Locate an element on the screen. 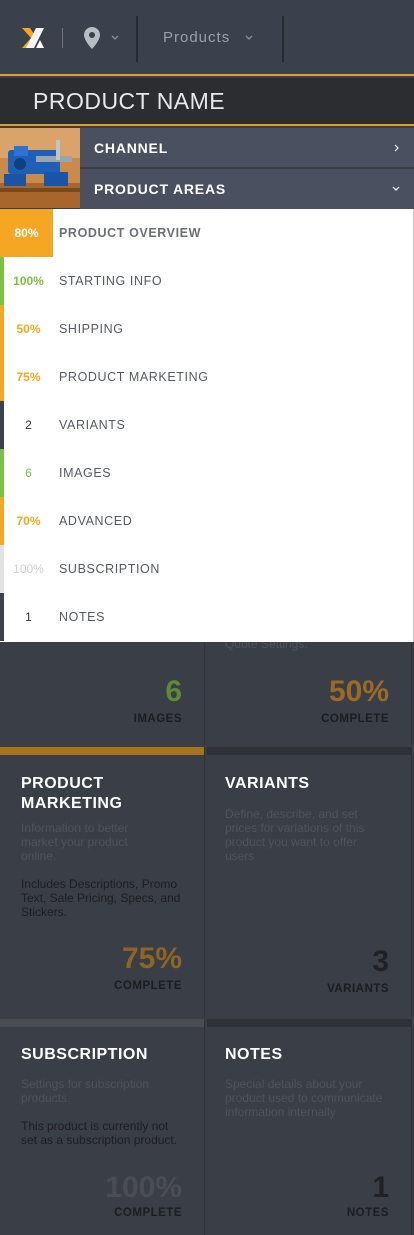 The height and width of the screenshot is (1235, 414). brand-logo-icon is located at coordinates (33, 38).